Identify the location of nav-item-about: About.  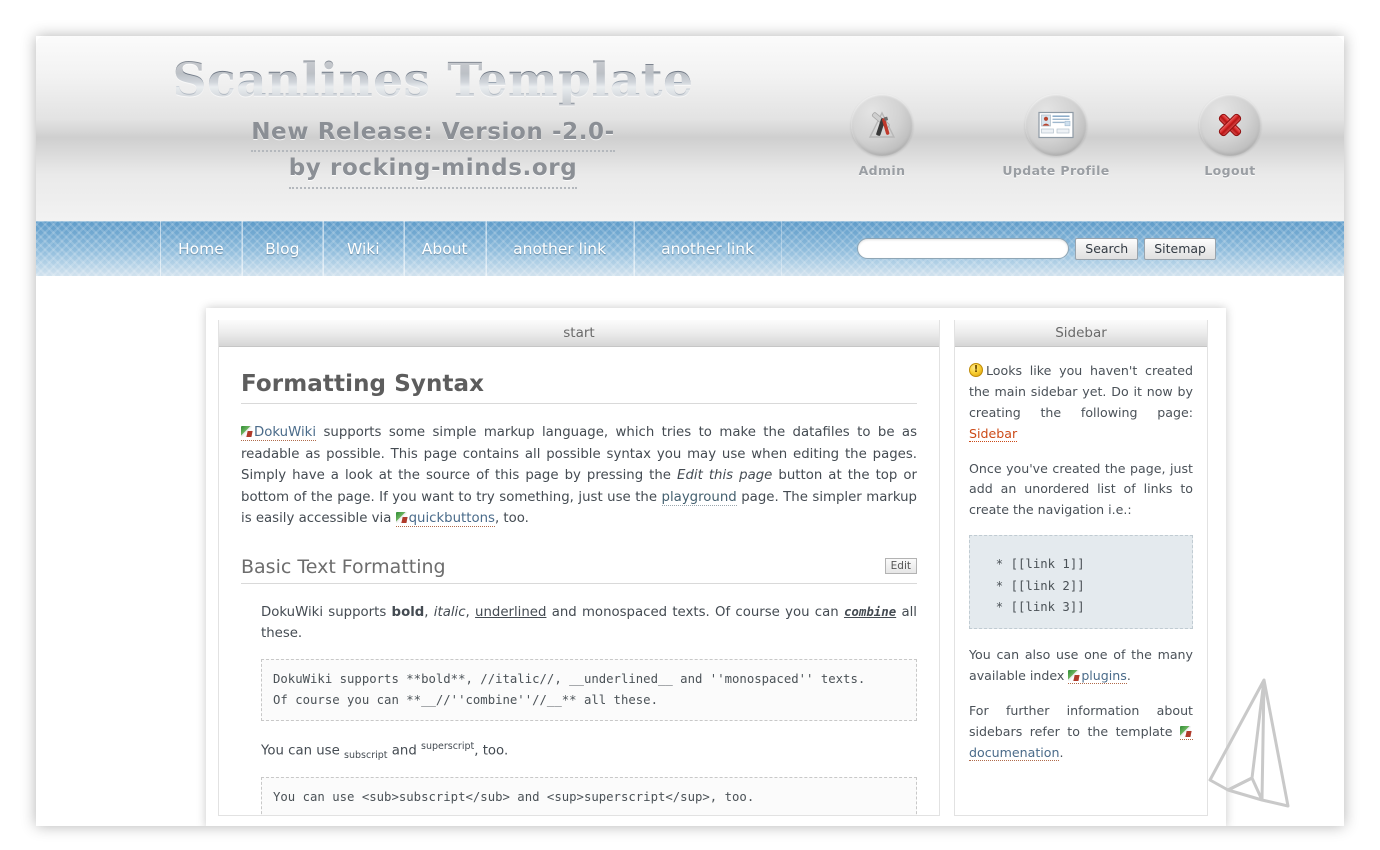
(444, 248).